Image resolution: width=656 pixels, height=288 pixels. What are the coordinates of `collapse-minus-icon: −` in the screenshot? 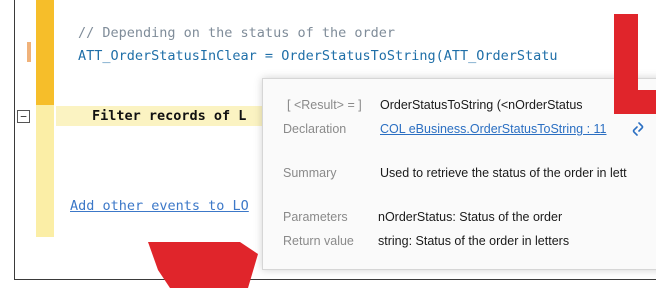 It's located at (23, 116).